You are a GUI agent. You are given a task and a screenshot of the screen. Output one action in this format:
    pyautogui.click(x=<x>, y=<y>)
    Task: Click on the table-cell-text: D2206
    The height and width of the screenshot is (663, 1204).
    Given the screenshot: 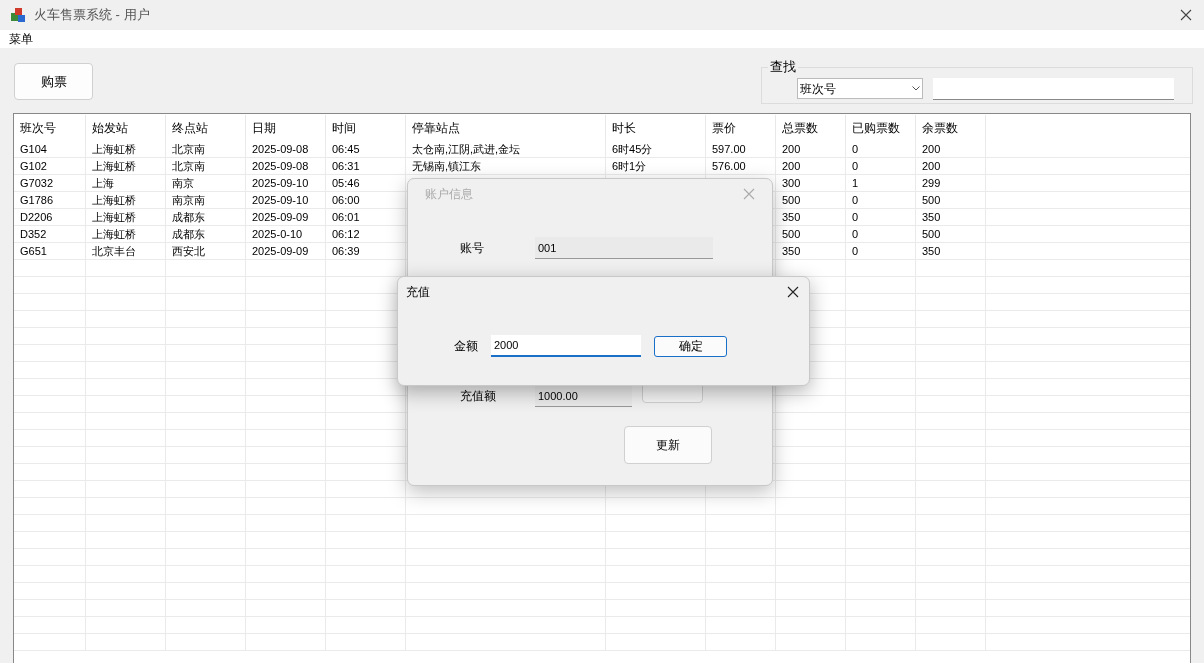 What is the action you would take?
    pyautogui.click(x=36, y=217)
    